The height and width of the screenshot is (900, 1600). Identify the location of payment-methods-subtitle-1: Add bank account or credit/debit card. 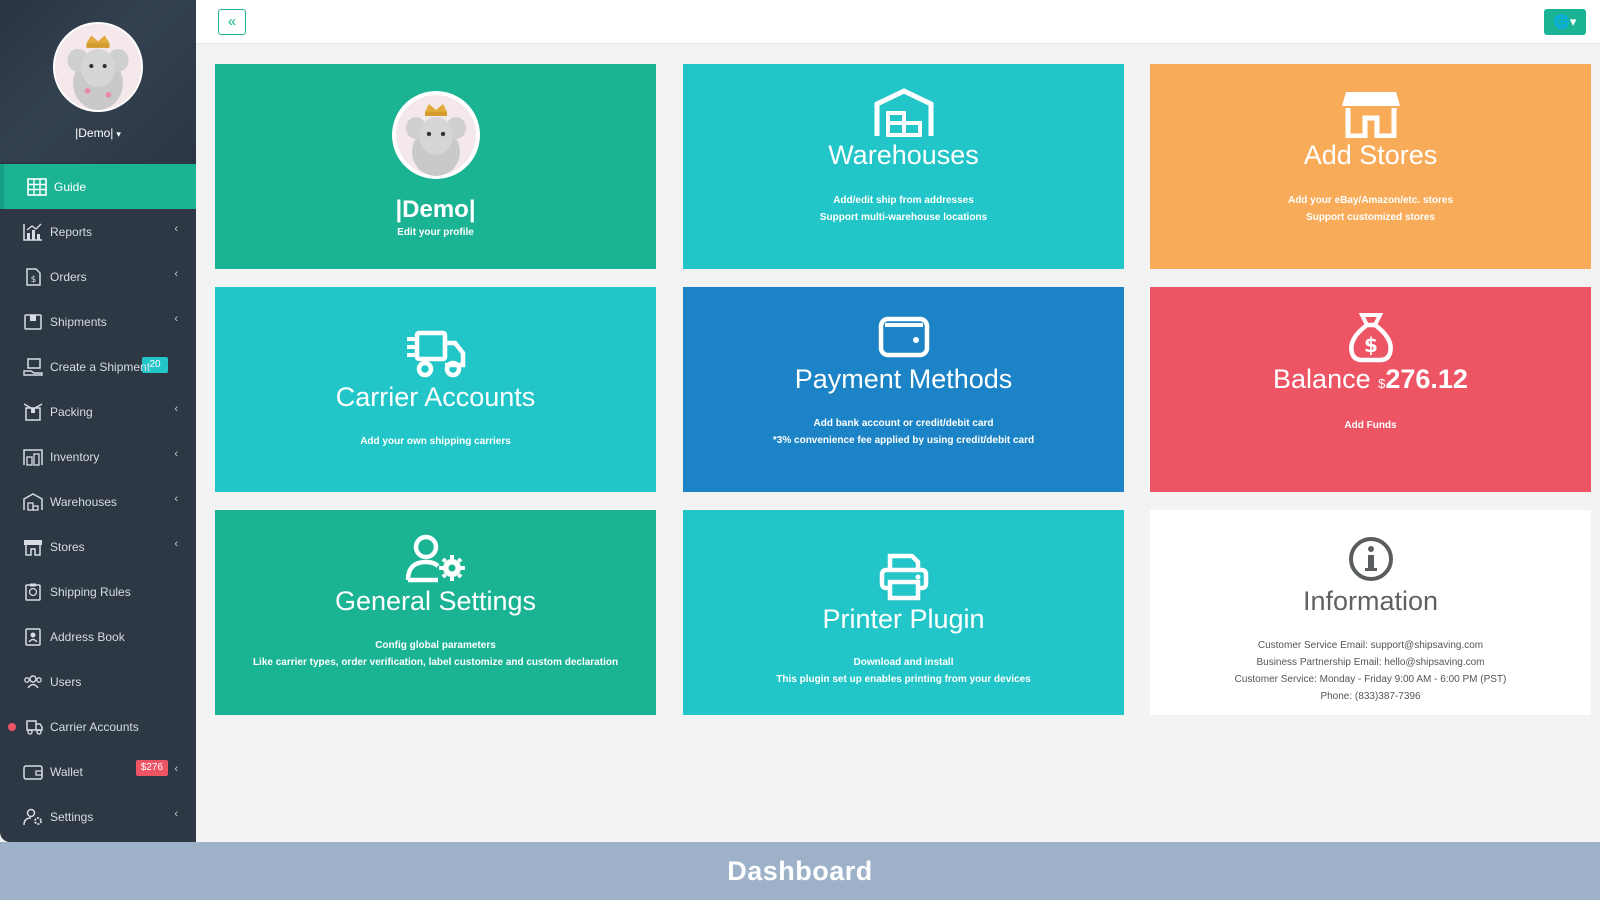
(903, 423).